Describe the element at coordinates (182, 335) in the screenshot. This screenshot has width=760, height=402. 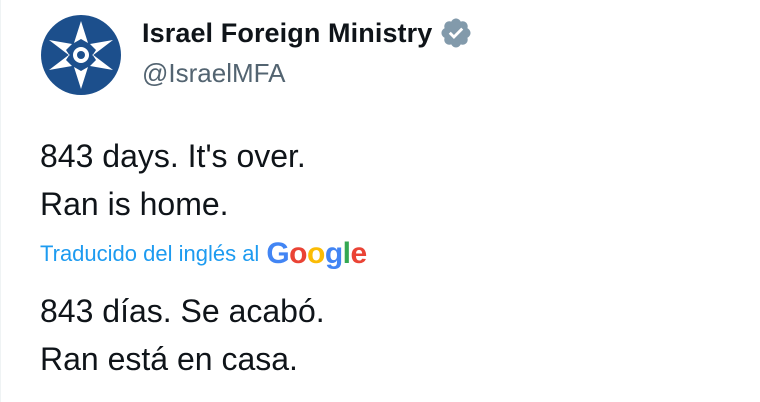
I see `tweet-translated-text: 843 días. Se acabó. Ran está en casa.` at that location.